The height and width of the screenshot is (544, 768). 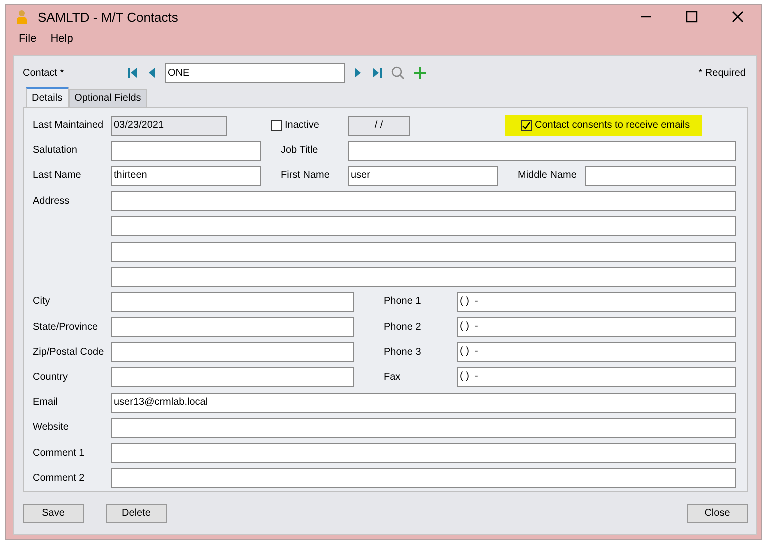 What do you see at coordinates (393, 377) in the screenshot?
I see `field-label: Fax` at bounding box center [393, 377].